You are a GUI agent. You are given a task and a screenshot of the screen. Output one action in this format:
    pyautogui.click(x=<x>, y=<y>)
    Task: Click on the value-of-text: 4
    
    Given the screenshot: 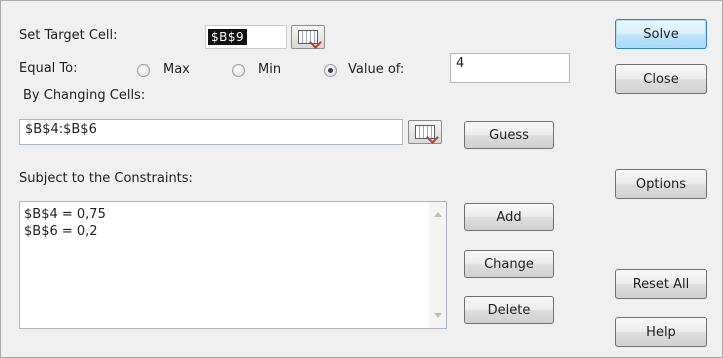 What is the action you would take?
    pyautogui.click(x=460, y=63)
    